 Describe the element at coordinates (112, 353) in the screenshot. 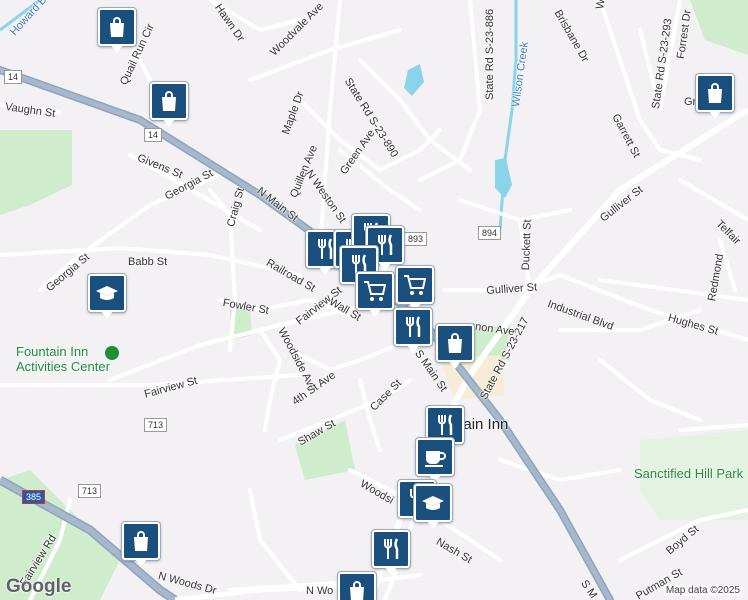

I see `activities-center-icon` at that location.